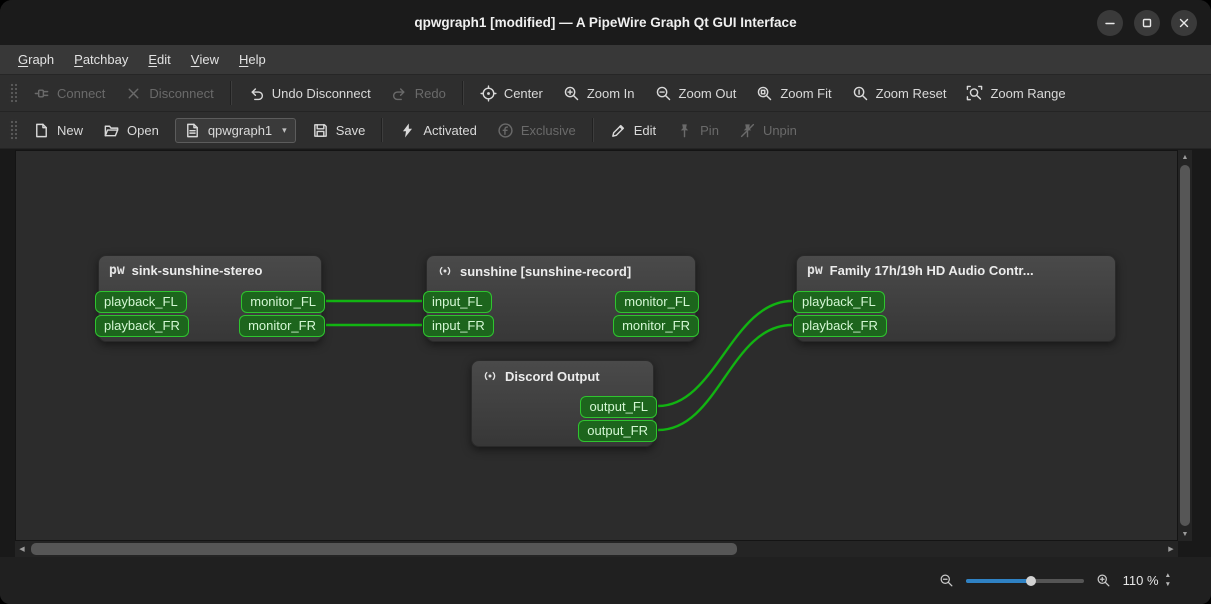 Image resolution: width=1211 pixels, height=604 pixels. I want to click on edit-label: Edit, so click(645, 130).